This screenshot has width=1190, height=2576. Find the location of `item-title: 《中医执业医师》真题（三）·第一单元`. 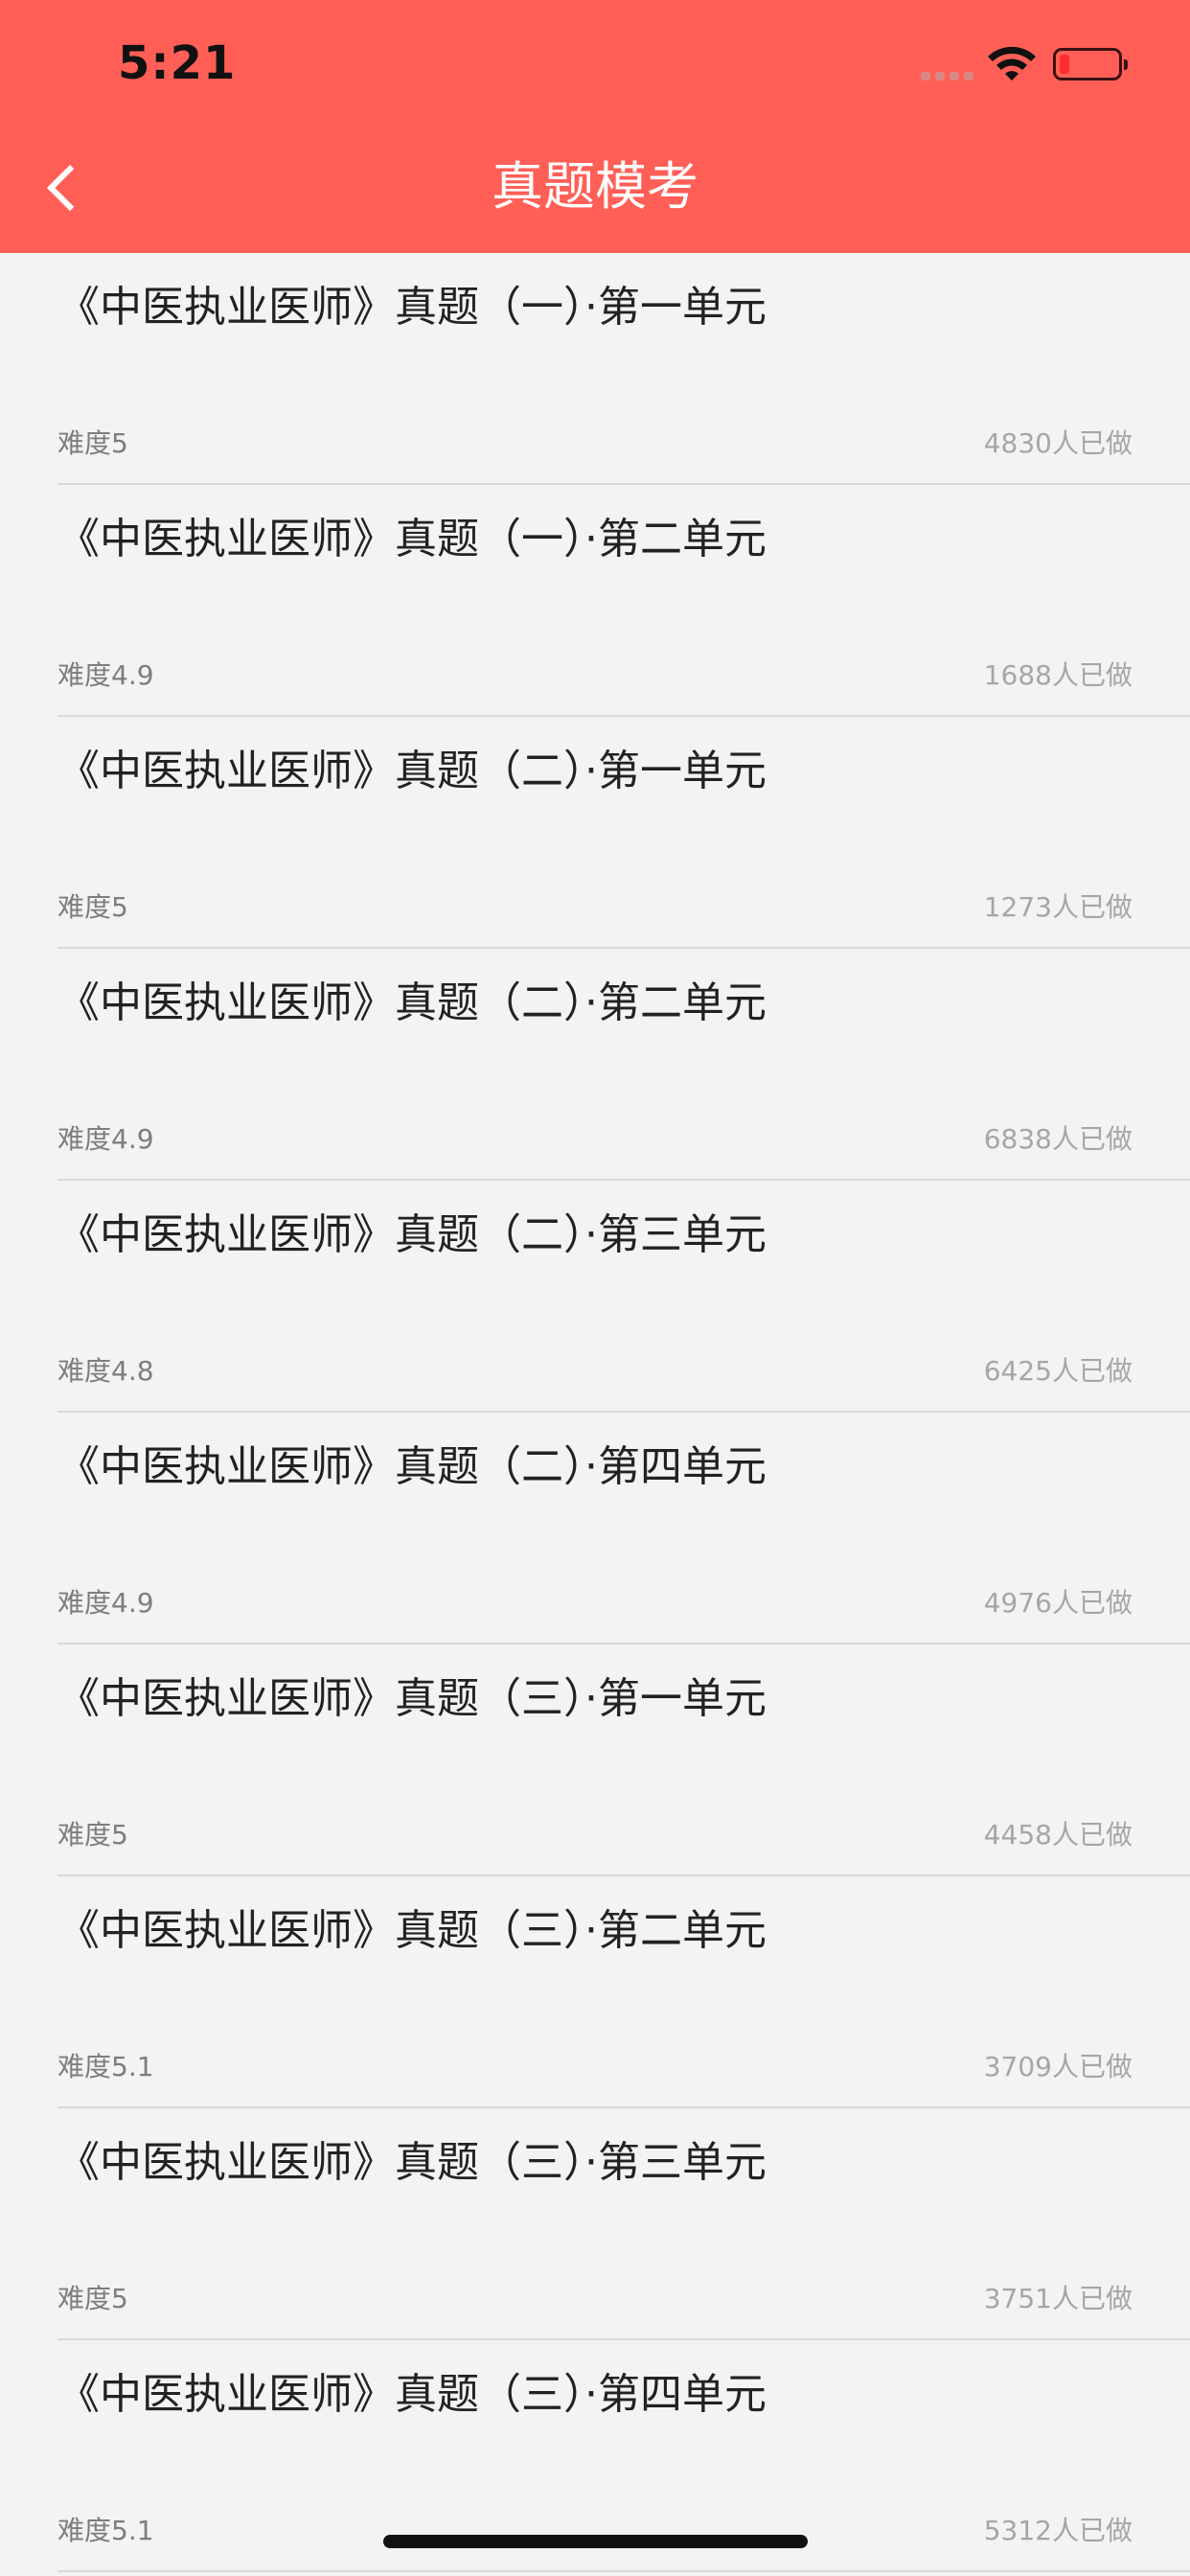

item-title: 《中医执业医师》真题（三）·第一单元 is located at coordinates (412, 1698).